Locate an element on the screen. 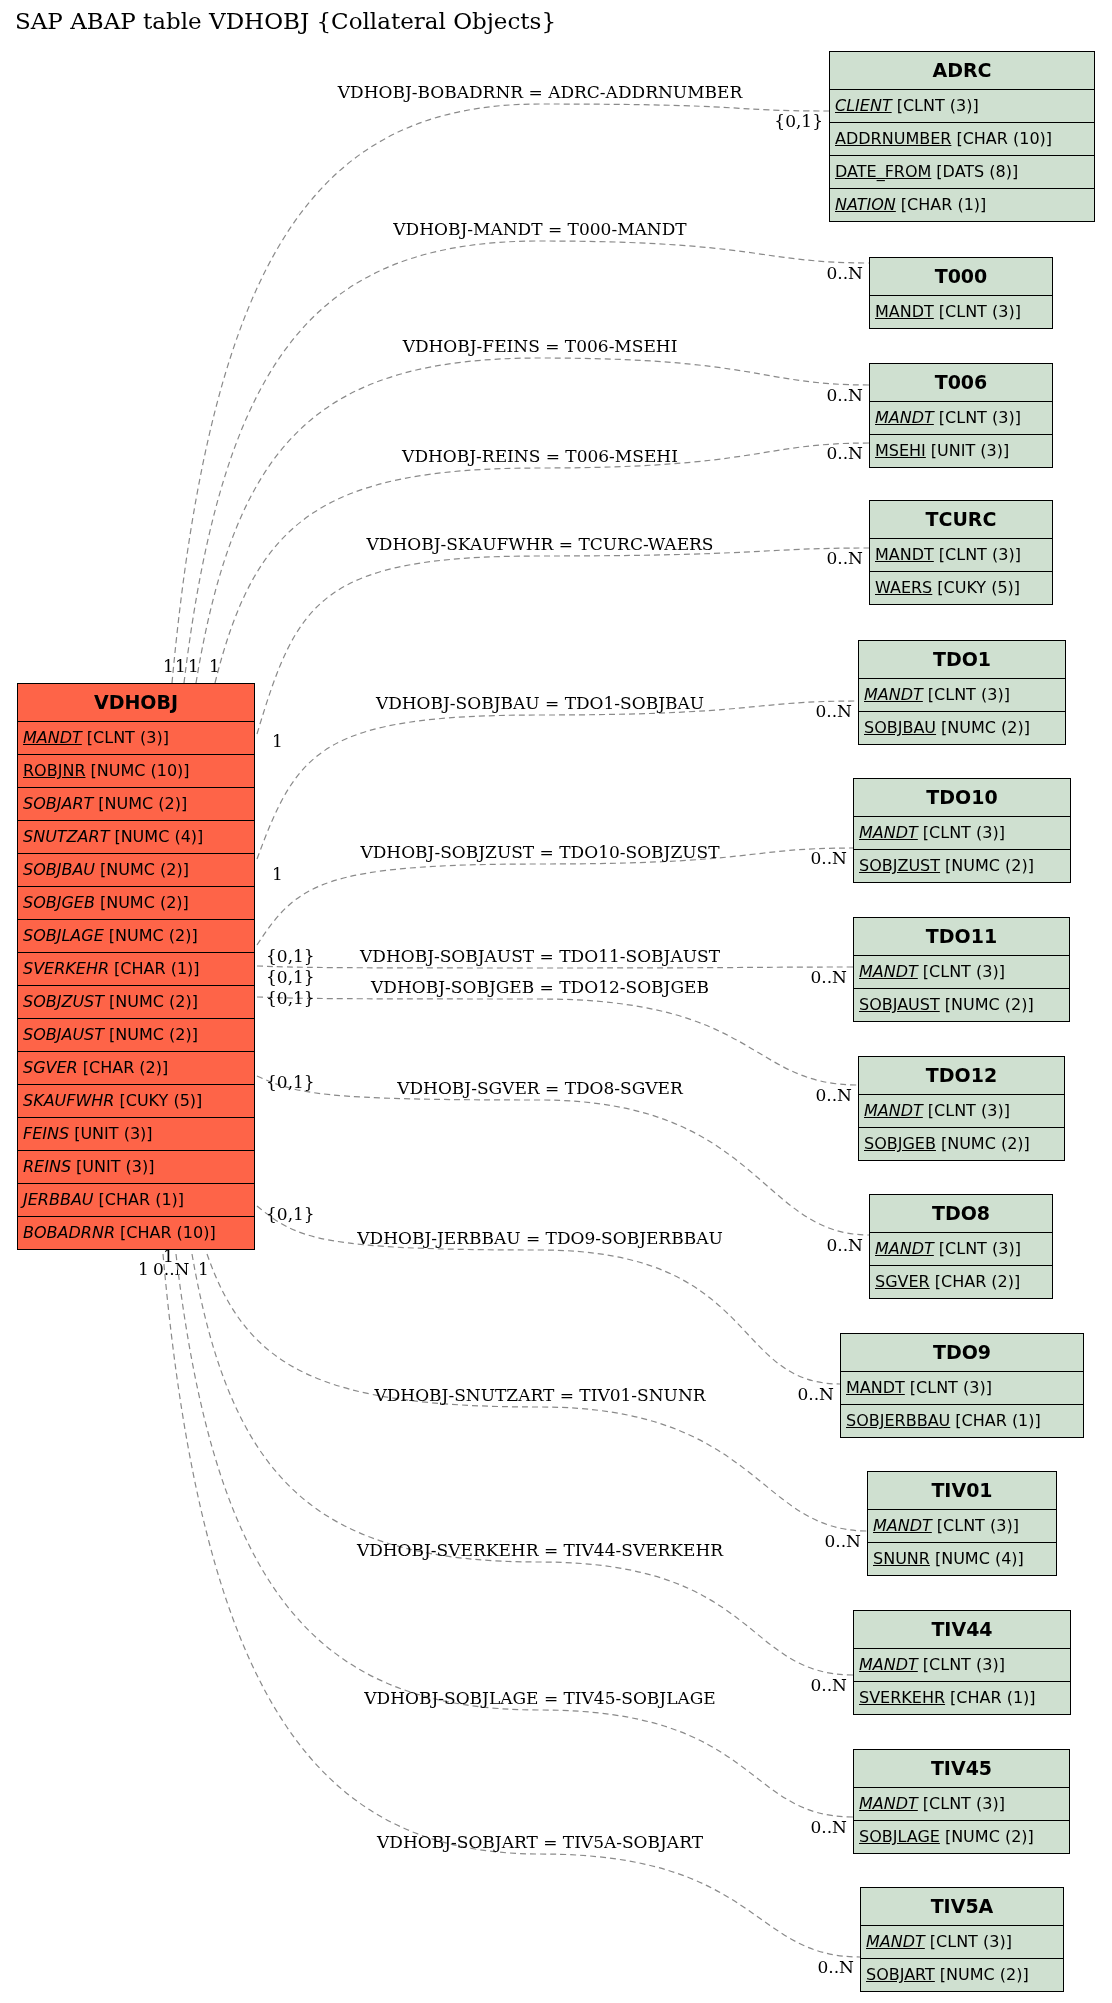 The image size is (1112, 2003). relationship-label: VDHOBJ-SOBJZUST = TDO10-SOBJZUST is located at coordinates (540, 852).